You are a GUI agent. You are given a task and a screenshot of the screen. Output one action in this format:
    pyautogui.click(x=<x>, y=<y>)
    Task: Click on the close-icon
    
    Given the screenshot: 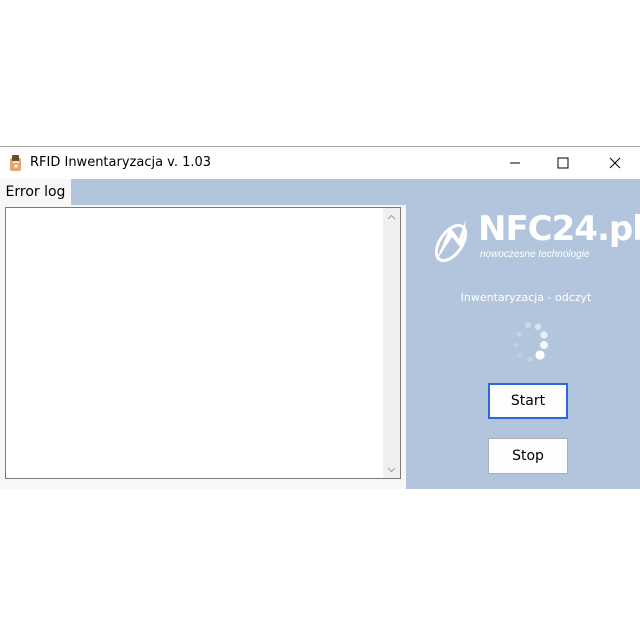 What is the action you would take?
    pyautogui.click(x=615, y=163)
    